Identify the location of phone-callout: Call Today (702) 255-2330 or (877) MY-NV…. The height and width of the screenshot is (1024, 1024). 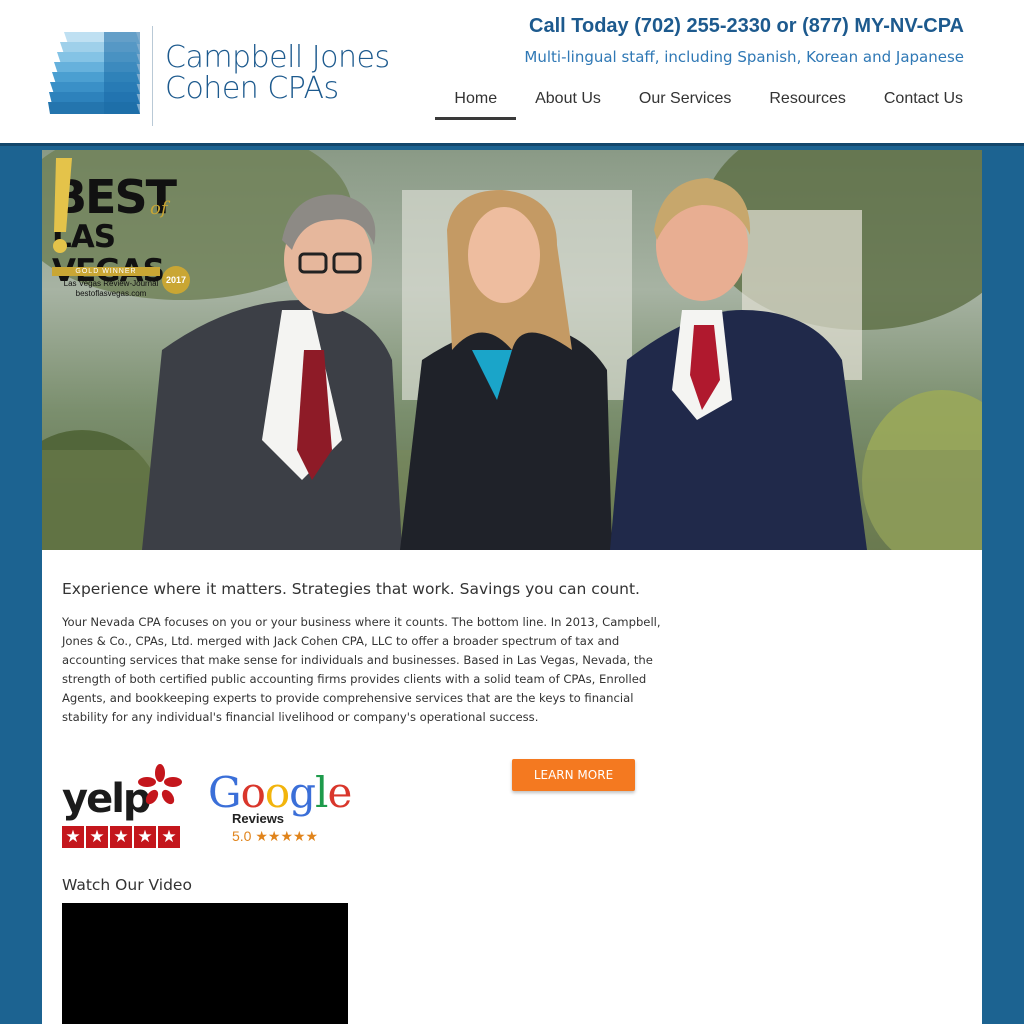
(746, 26).